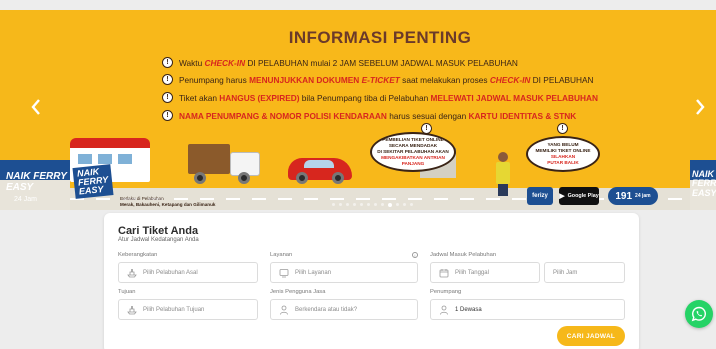  I want to click on carousel-prev-button, so click(36, 109).